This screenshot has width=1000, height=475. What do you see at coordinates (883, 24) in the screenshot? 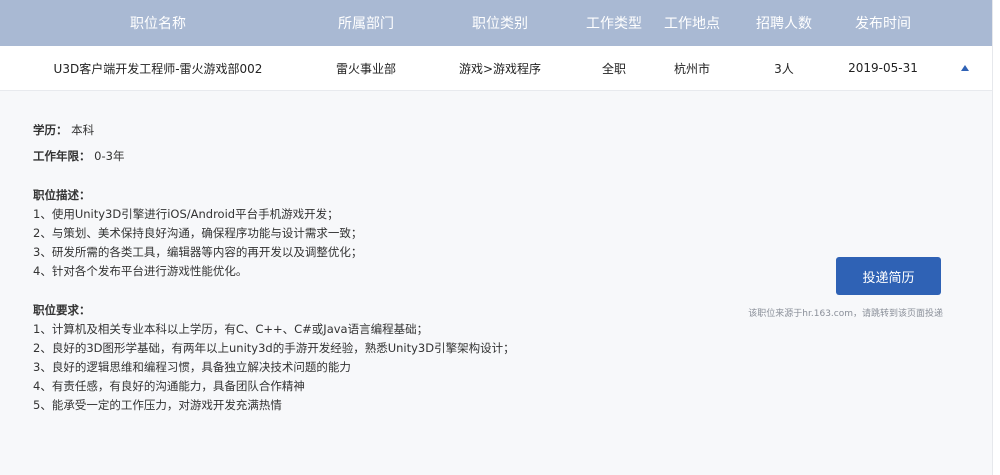
I see `header-publish-date: 发布时间` at bounding box center [883, 24].